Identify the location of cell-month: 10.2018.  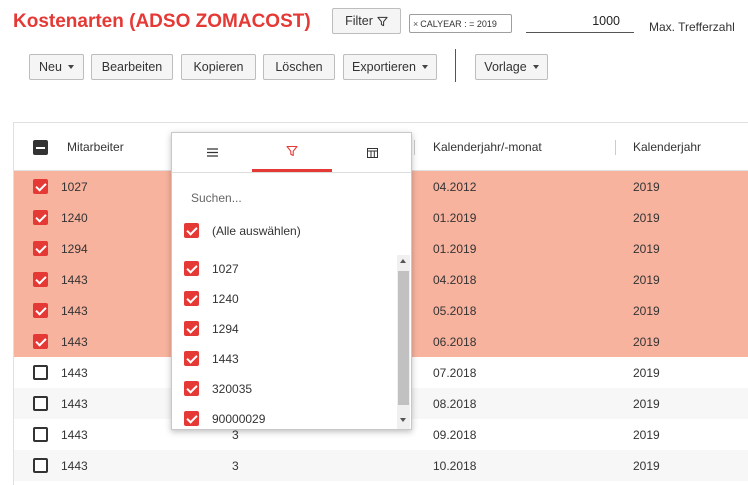
(455, 466).